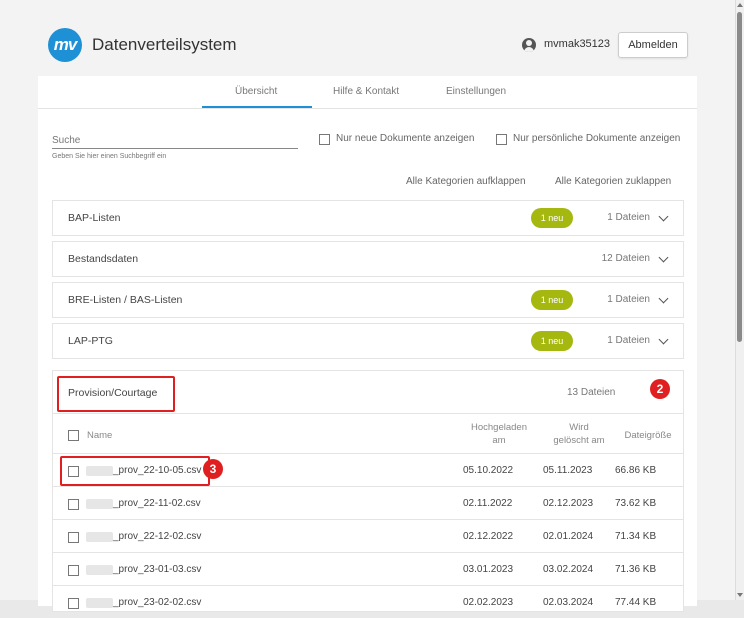  I want to click on search-hint: Geben Sie hier einen Suchbegriff ein, so click(109, 156).